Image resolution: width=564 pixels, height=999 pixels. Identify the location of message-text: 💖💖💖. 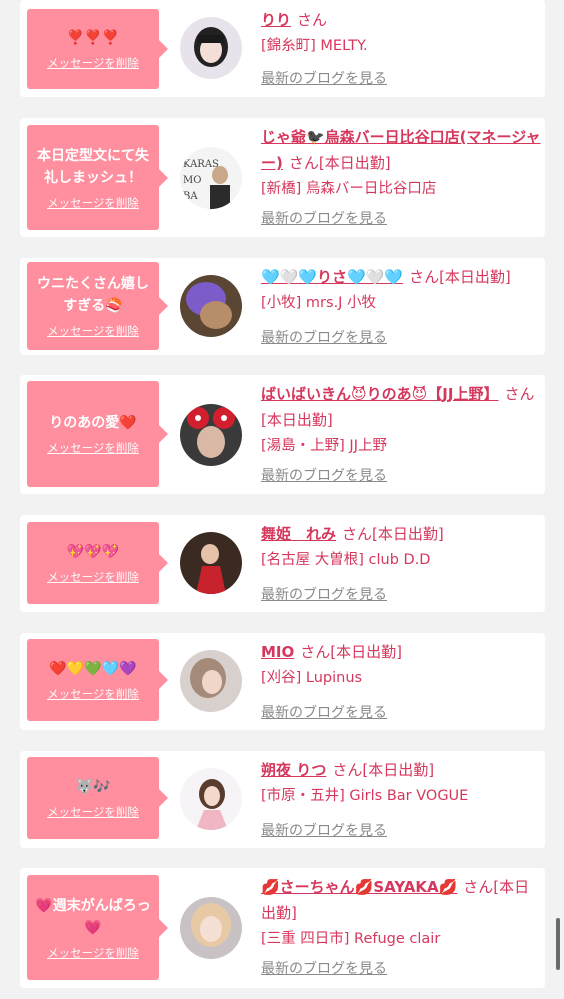
(93, 552).